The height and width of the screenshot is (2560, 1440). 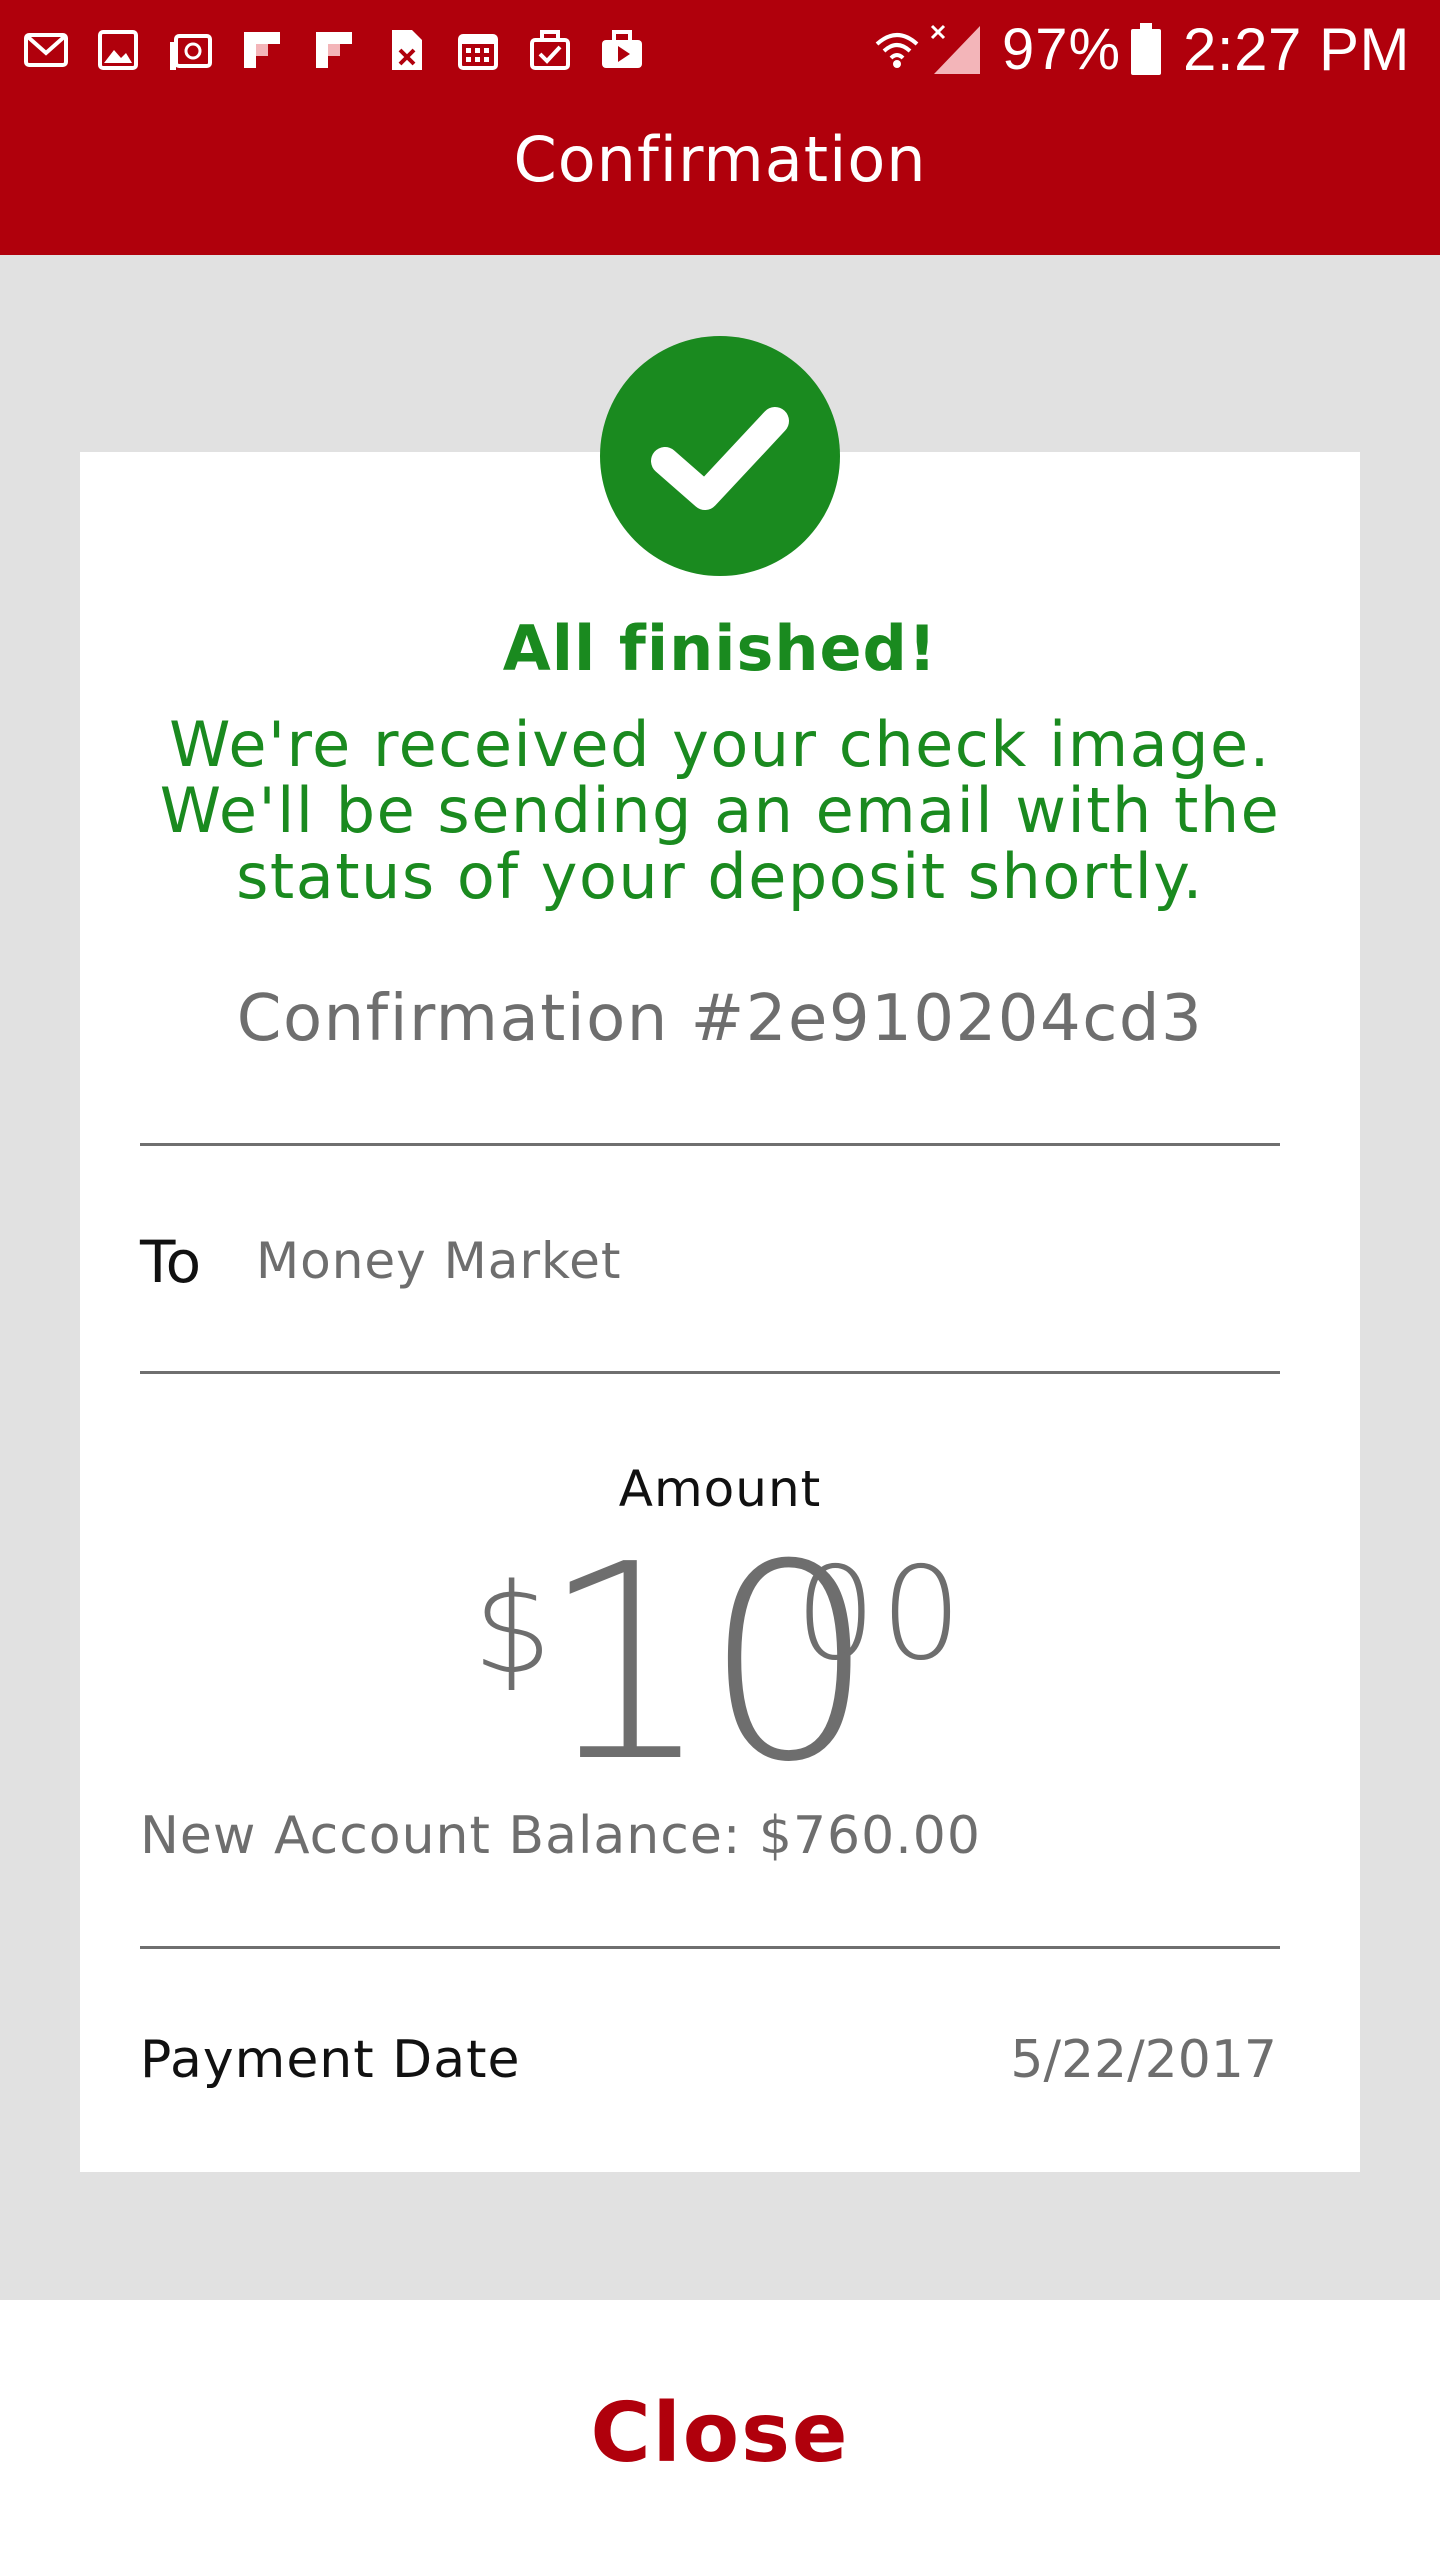 I want to click on wifi-icon, so click(x=897, y=50).